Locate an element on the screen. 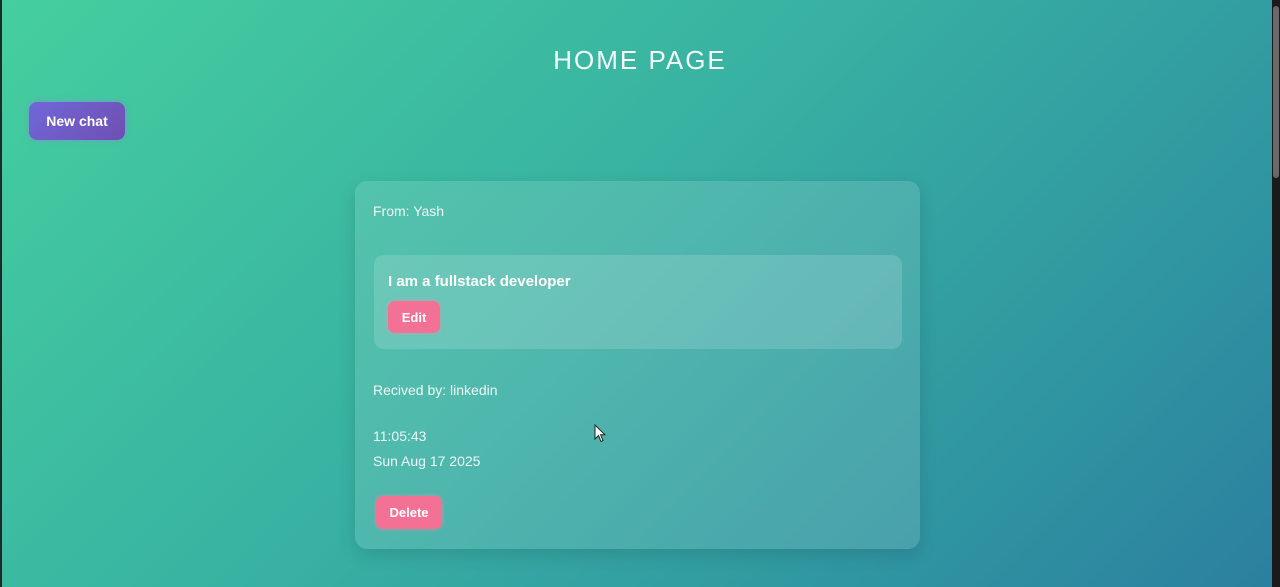 The width and height of the screenshot is (1280, 587). new-chat-button: New chat is located at coordinates (77, 121).